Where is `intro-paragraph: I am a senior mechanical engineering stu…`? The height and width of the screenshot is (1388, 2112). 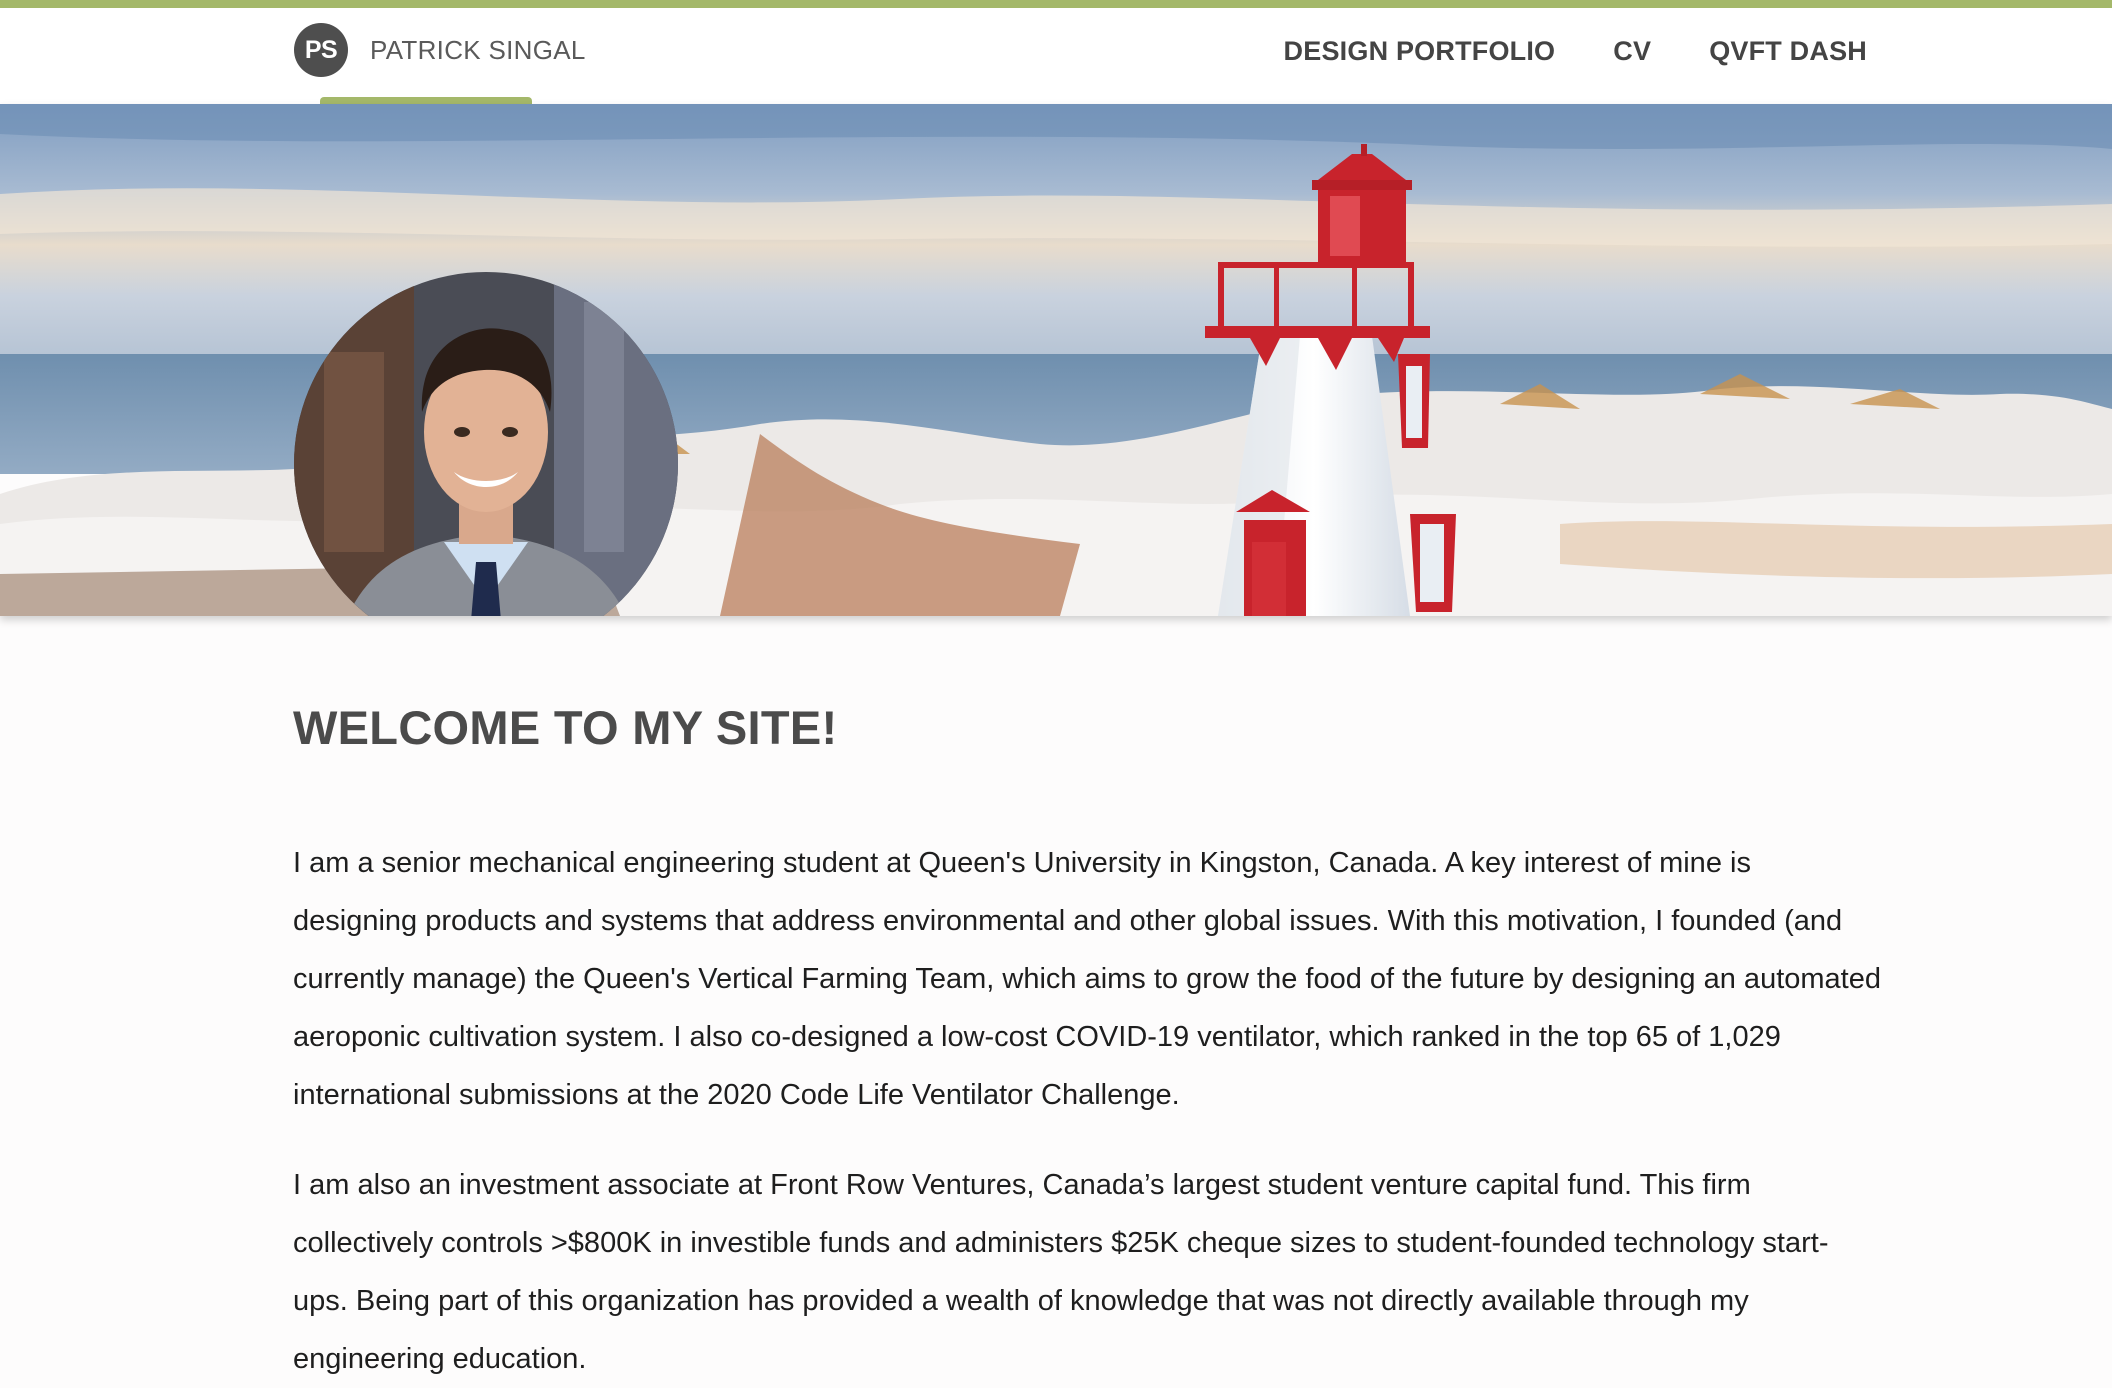 intro-paragraph: I am a senior mechanical engineering stu… is located at coordinates (1087, 979).